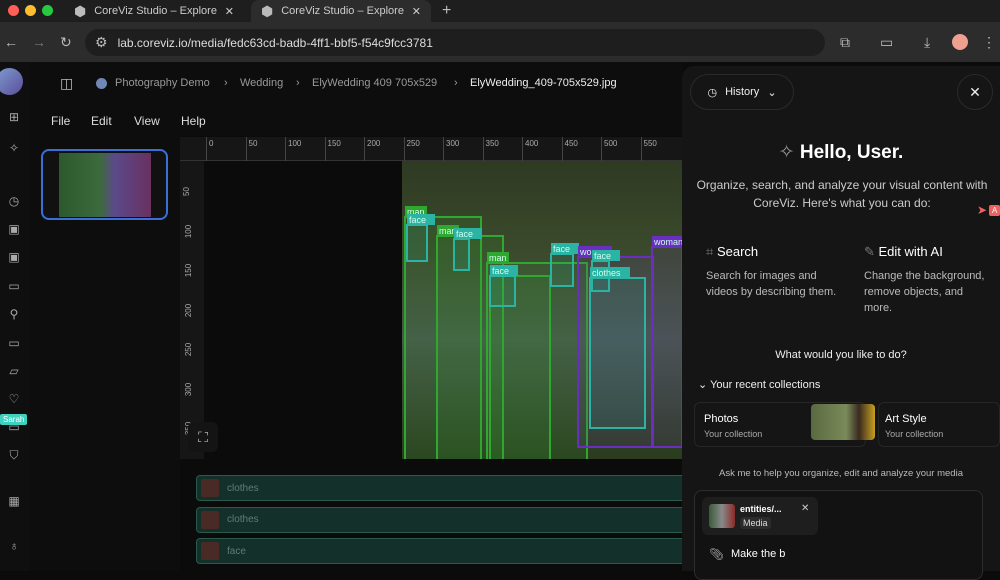  I want to click on ruler-tick-label: 350, so click(492, 143).